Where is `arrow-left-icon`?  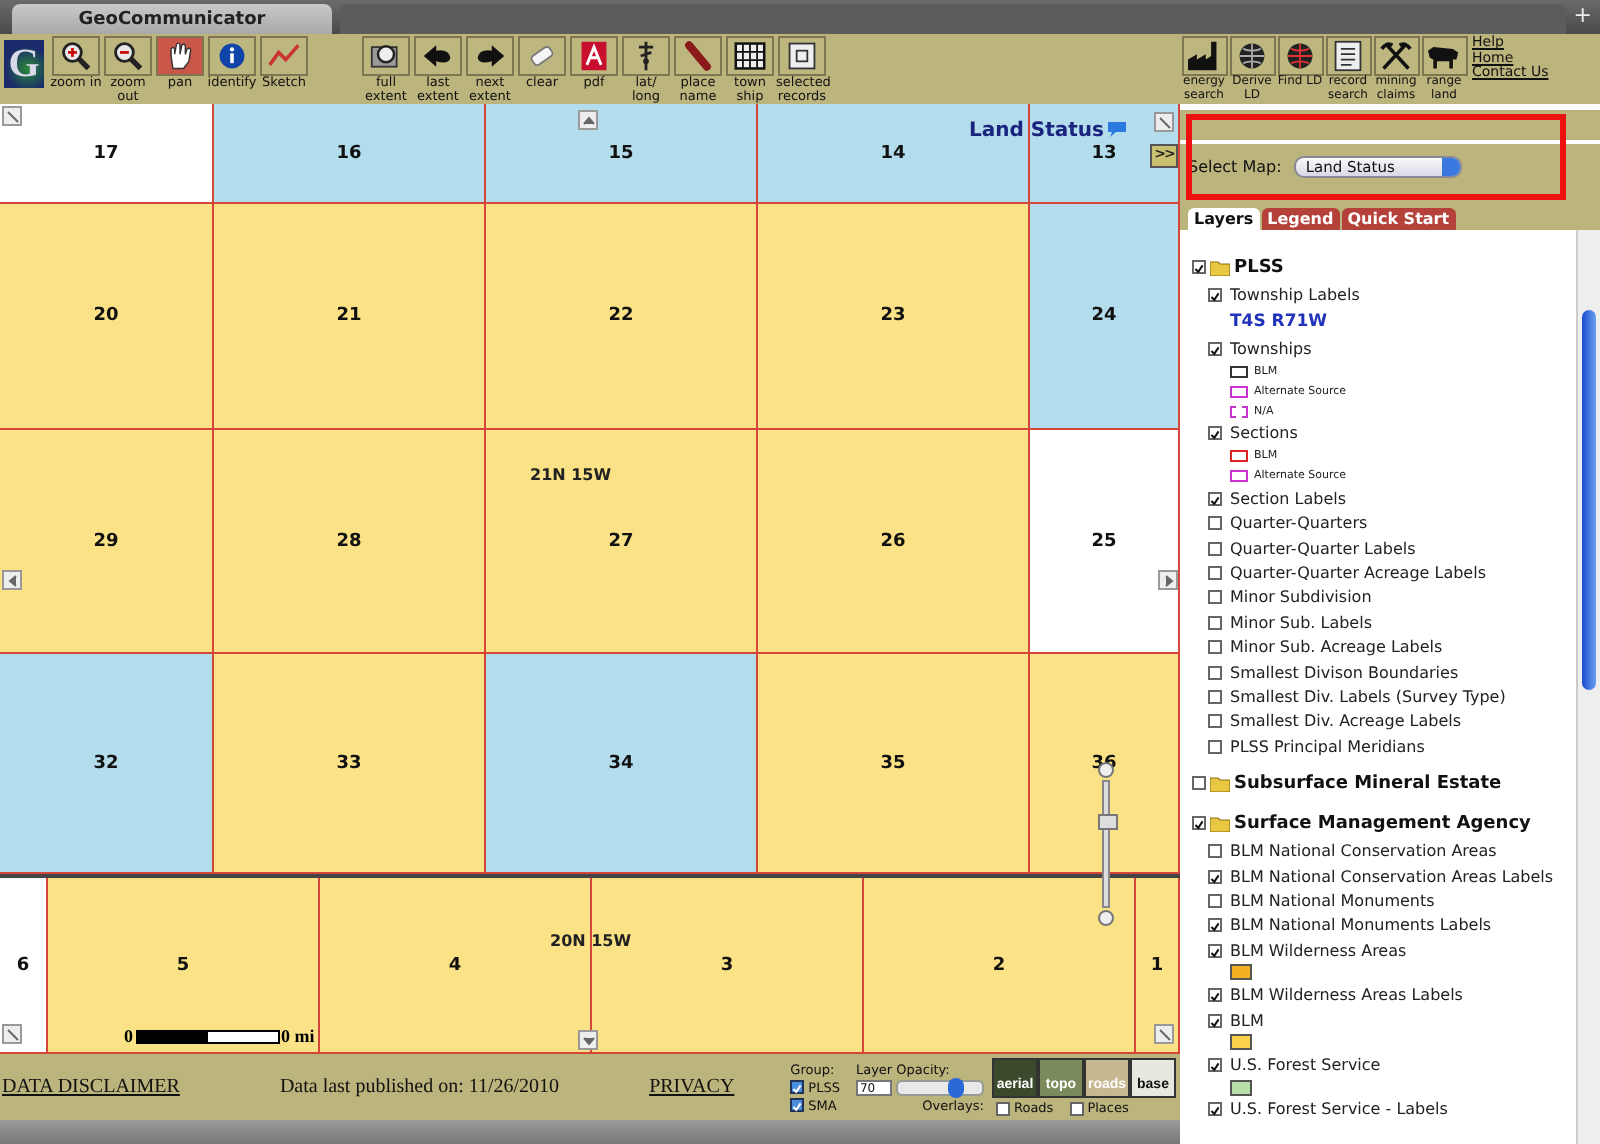
arrow-left-icon is located at coordinates (438, 56).